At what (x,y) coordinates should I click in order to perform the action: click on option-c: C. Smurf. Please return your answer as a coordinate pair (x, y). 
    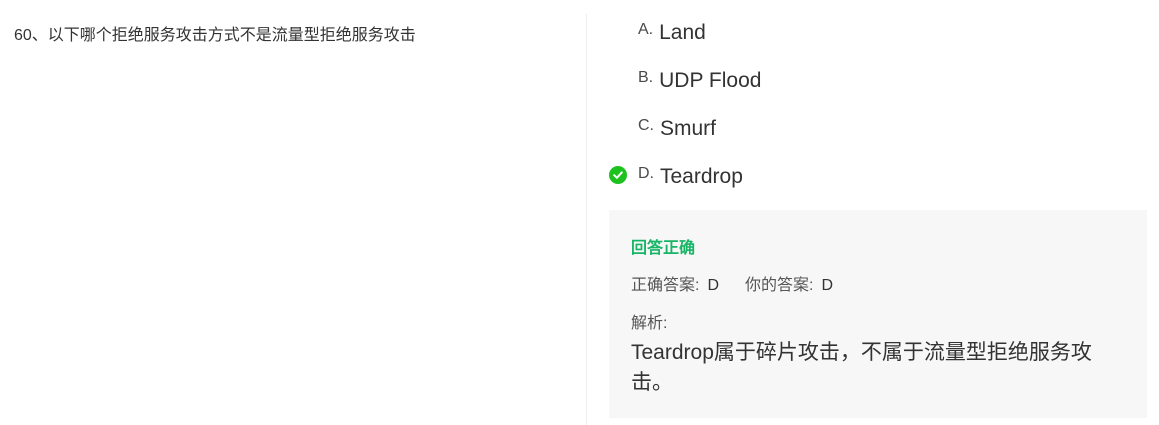
    Looking at the image, I should click on (677, 130).